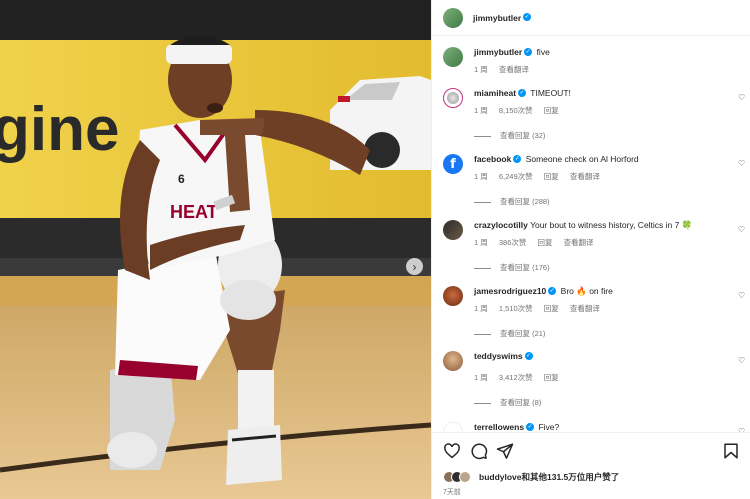 This screenshot has width=750, height=499. What do you see at coordinates (510, 291) in the screenshot?
I see `commenter-username: jamesrodriguez10` at bounding box center [510, 291].